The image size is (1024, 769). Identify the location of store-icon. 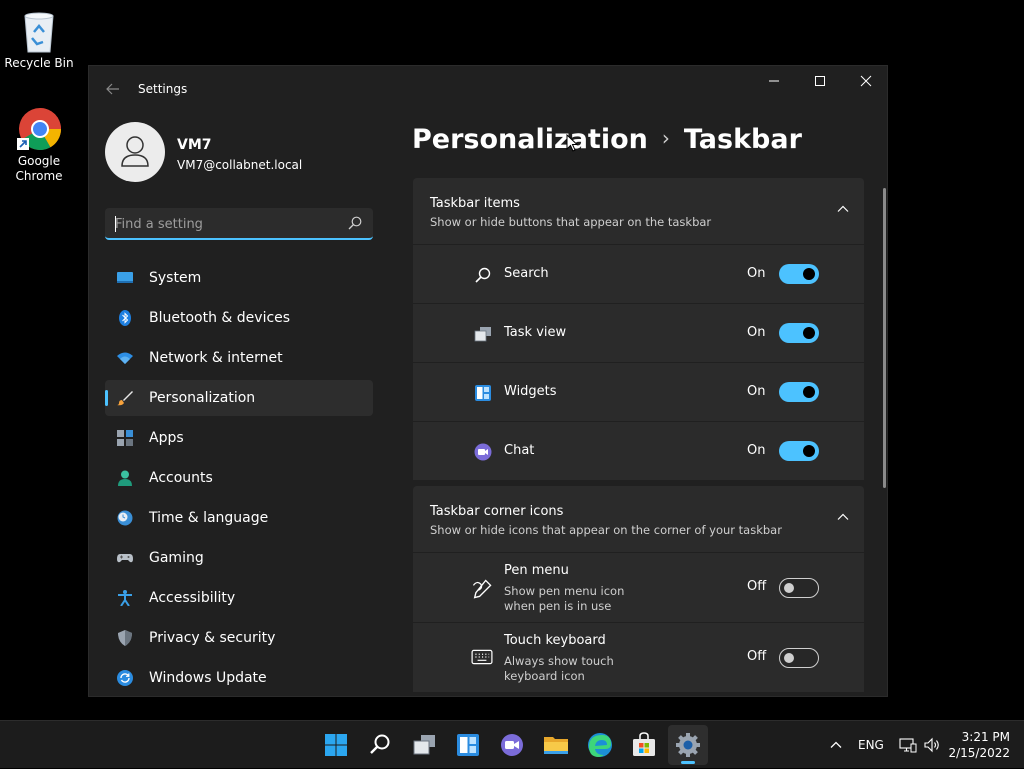
(644, 744).